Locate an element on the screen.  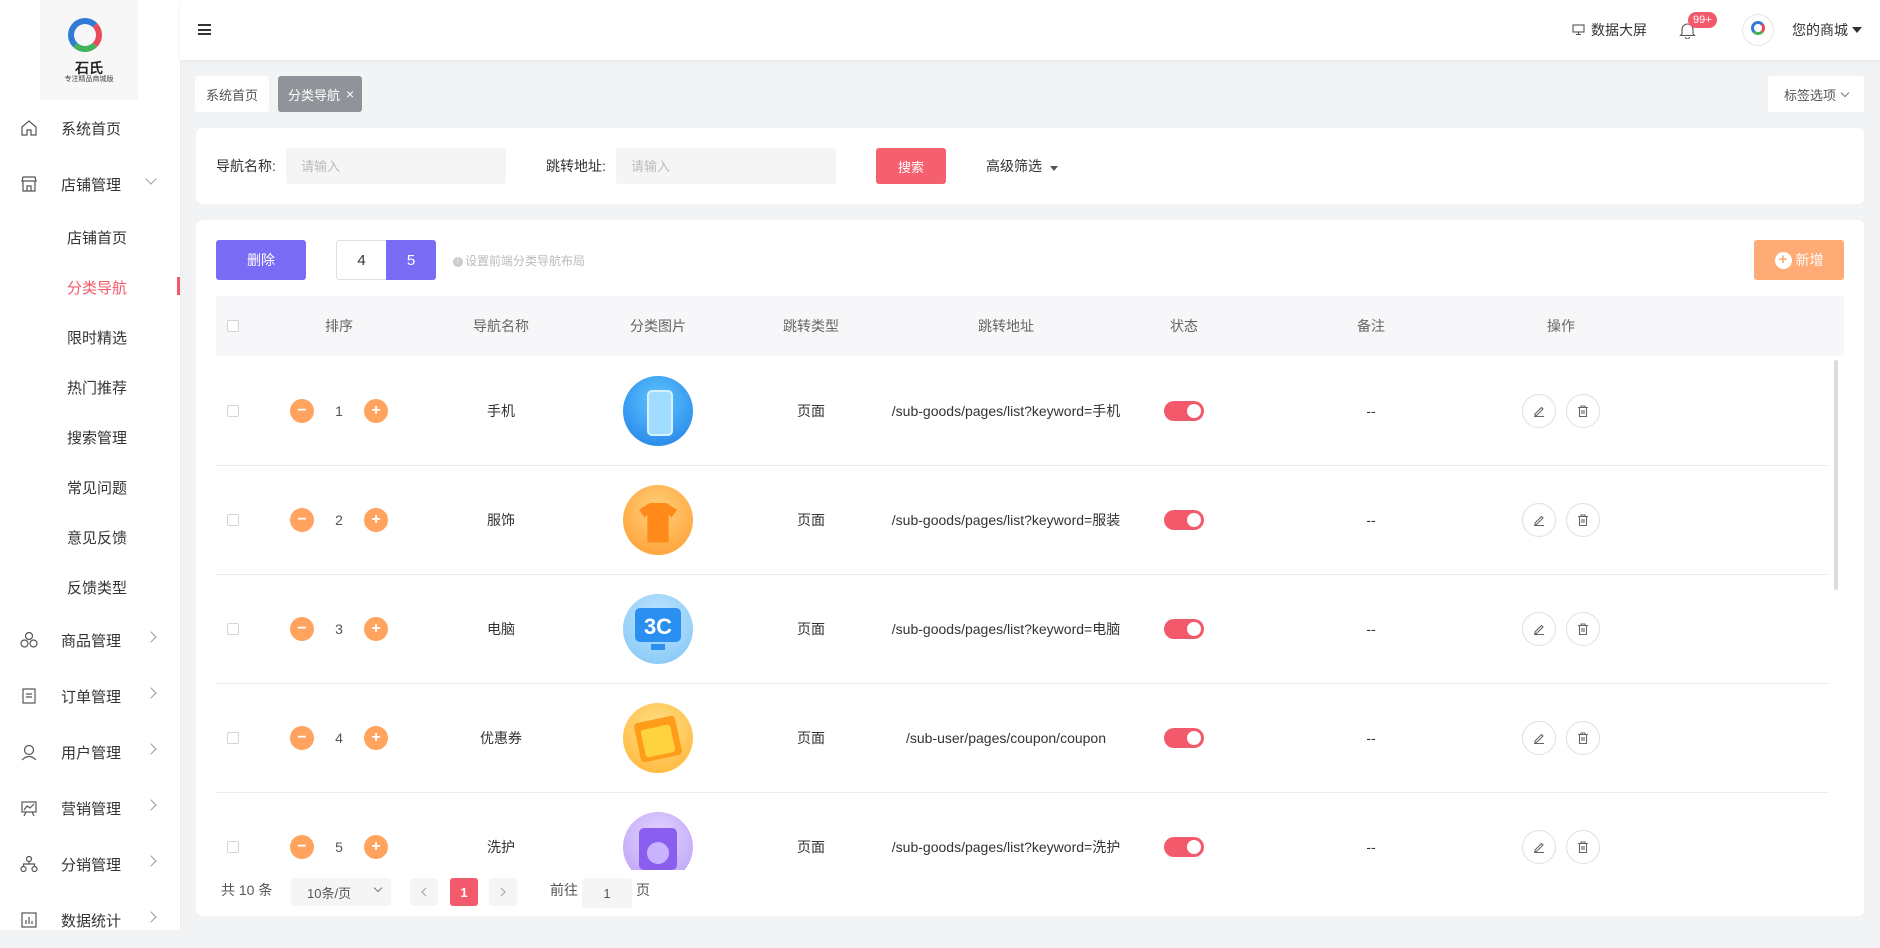
goto-page-input is located at coordinates (607, 893).